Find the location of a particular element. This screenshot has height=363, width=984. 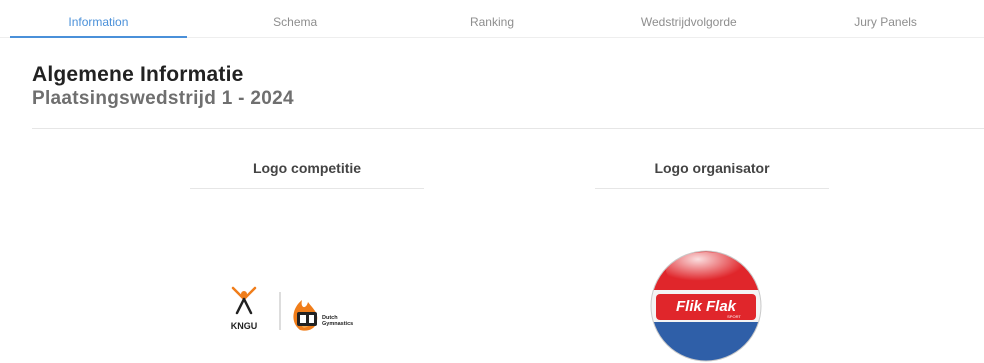

tab-information: Information is located at coordinates (98, 19).